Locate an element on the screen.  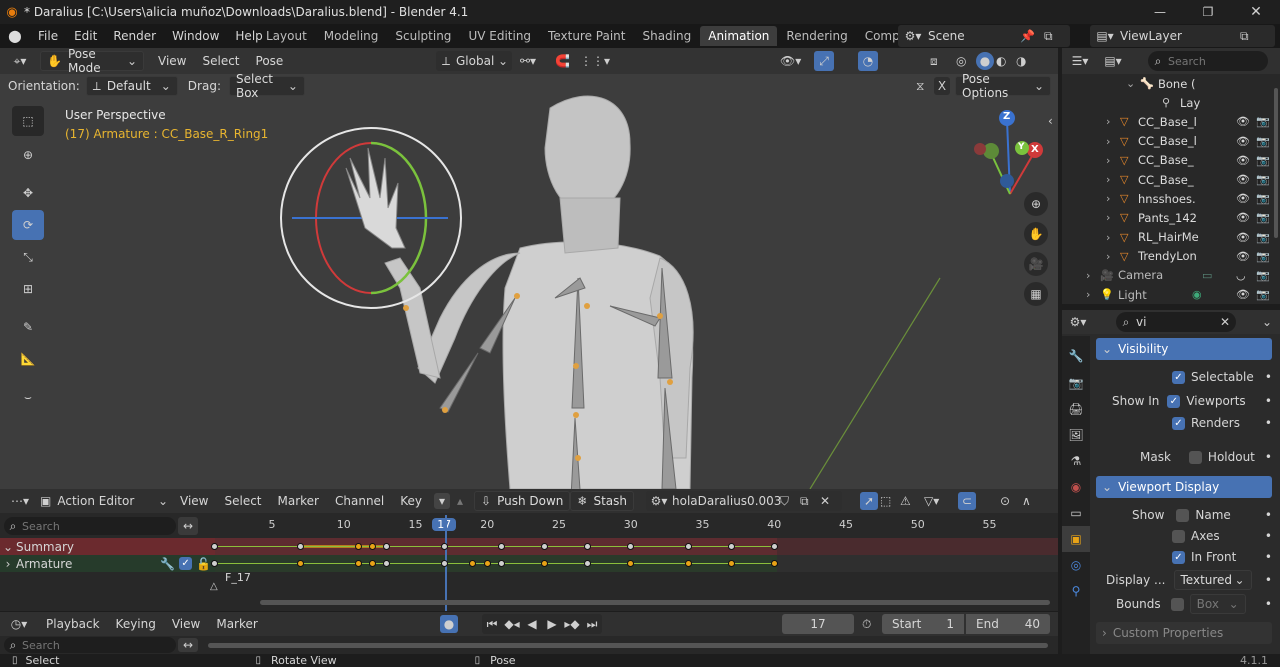
horizontal-scrollbar is located at coordinates (655, 602).